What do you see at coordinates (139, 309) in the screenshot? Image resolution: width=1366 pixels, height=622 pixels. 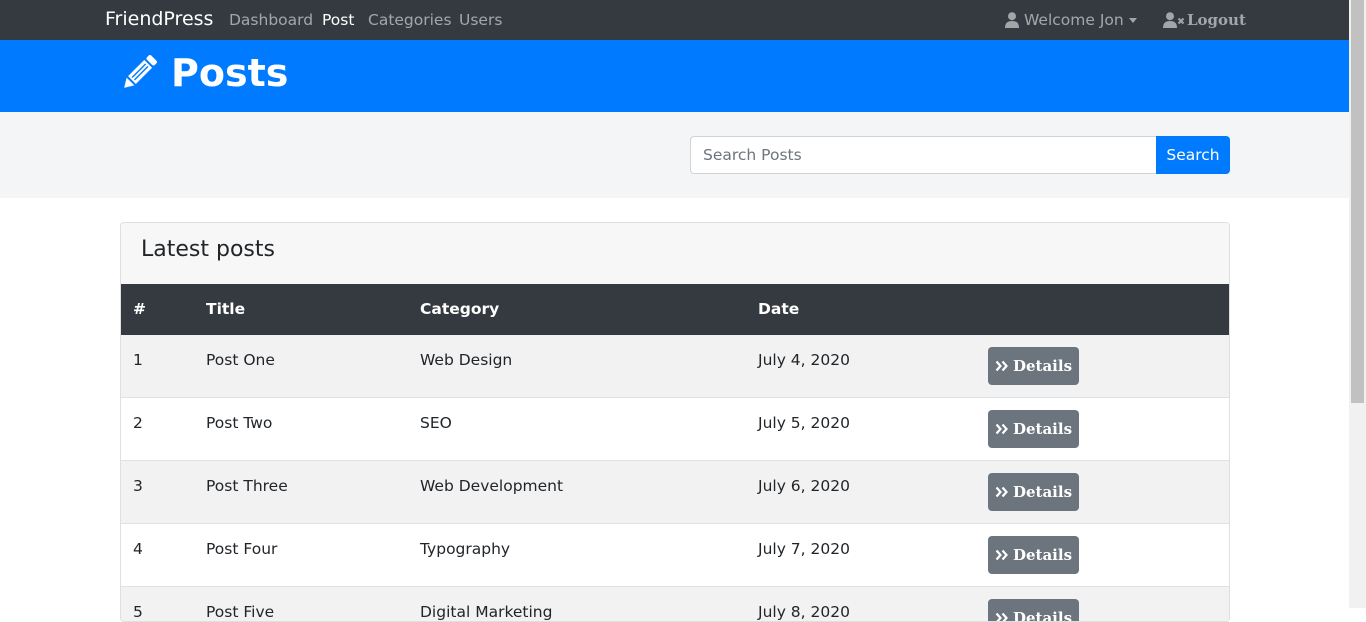 I see `column-header-number: #` at bounding box center [139, 309].